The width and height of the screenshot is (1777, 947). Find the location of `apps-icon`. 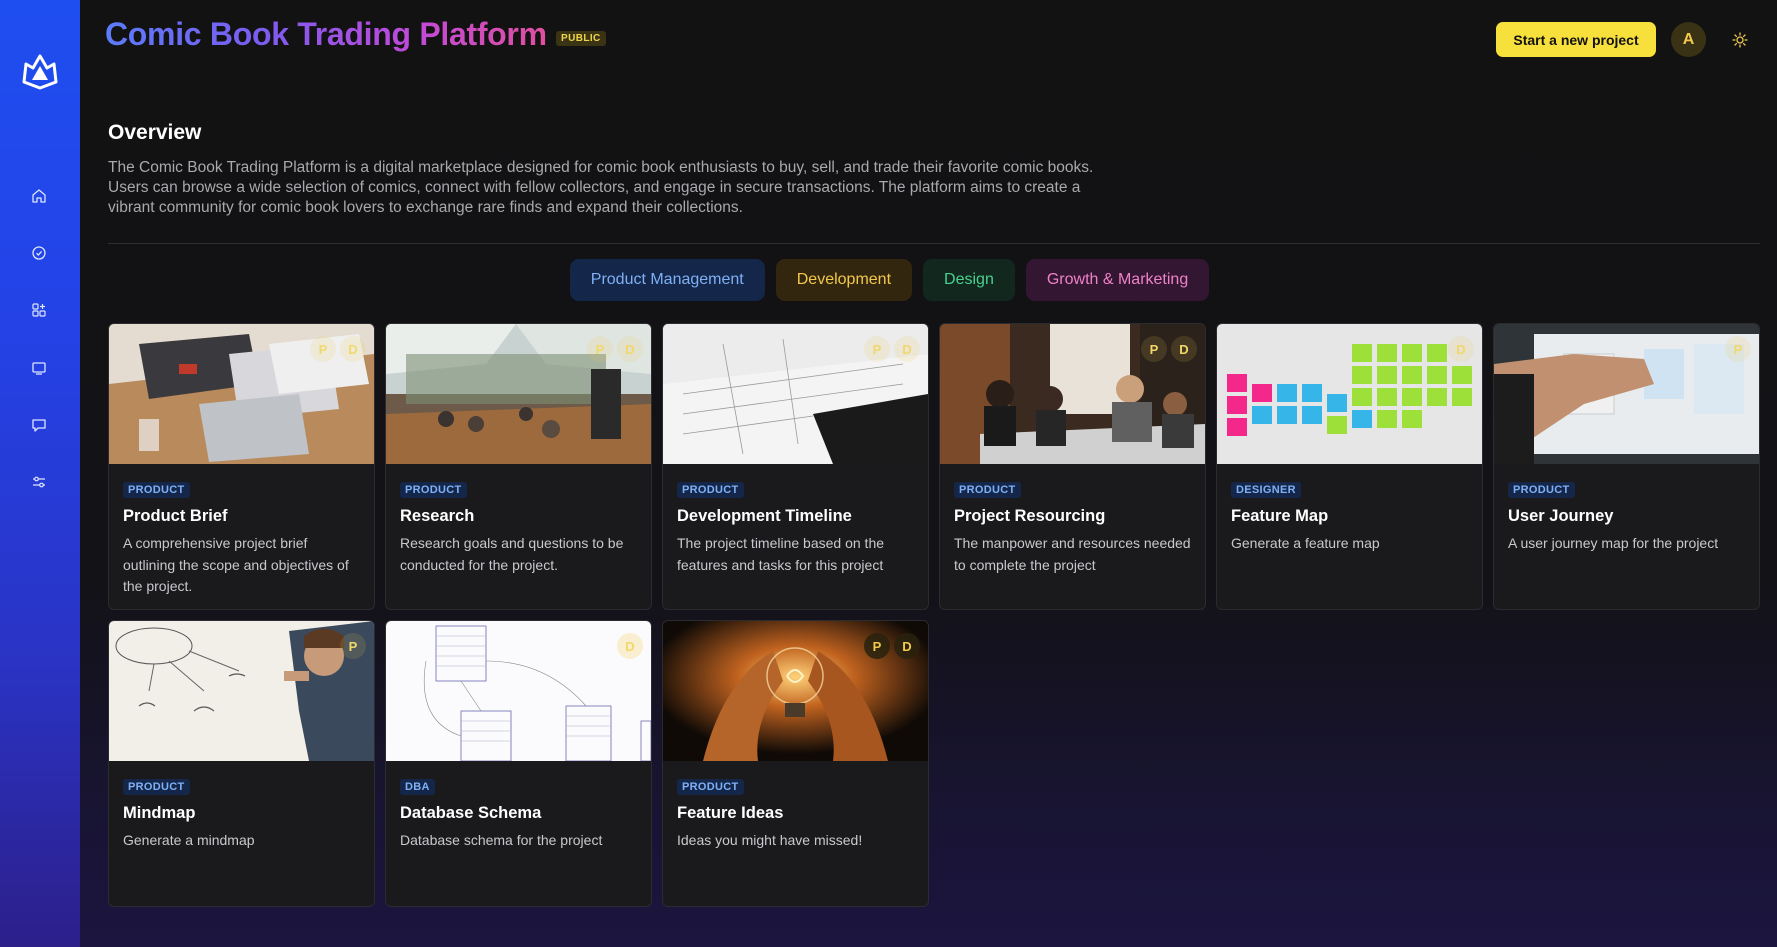

apps-icon is located at coordinates (39, 310).